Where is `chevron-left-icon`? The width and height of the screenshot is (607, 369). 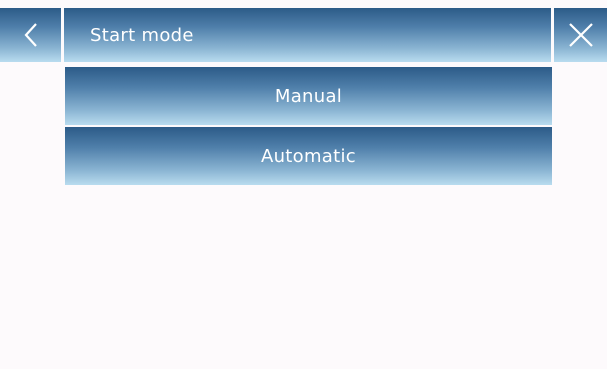
chevron-left-icon is located at coordinates (31, 35).